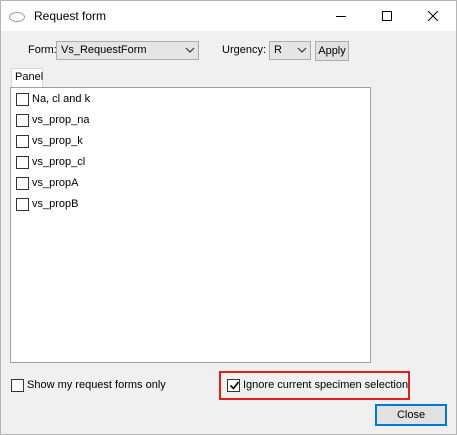 The image size is (457, 435). I want to click on list-item-label: vs_propA, so click(55, 183).